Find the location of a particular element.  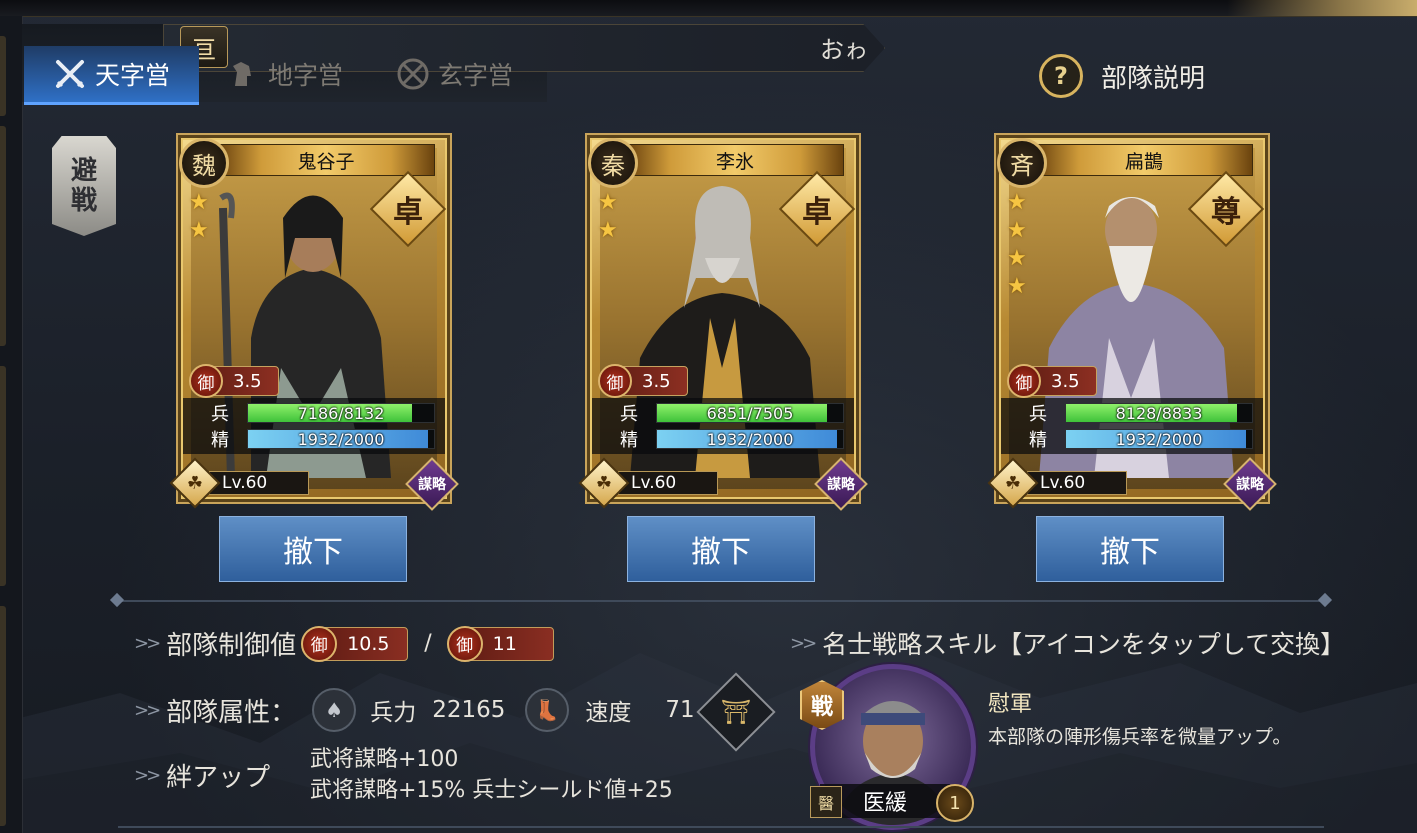

bond-effects: 武将謀略+100 武将謀略+15% 兵士シールド値+25 is located at coordinates (491, 775).